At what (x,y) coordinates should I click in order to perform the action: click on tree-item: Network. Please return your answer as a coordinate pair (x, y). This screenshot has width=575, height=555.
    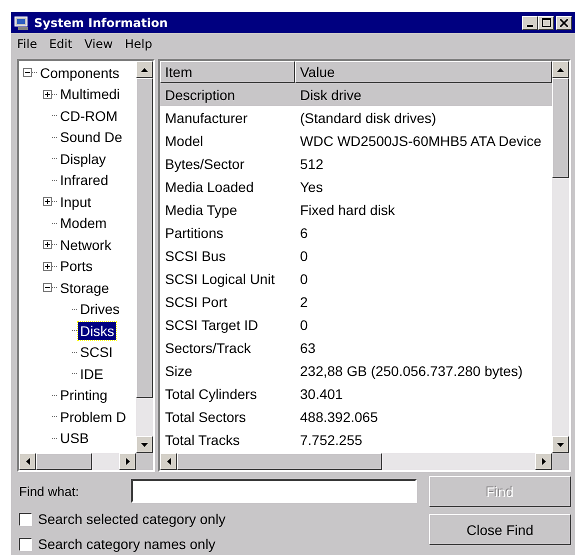
    Looking at the image, I should click on (86, 245).